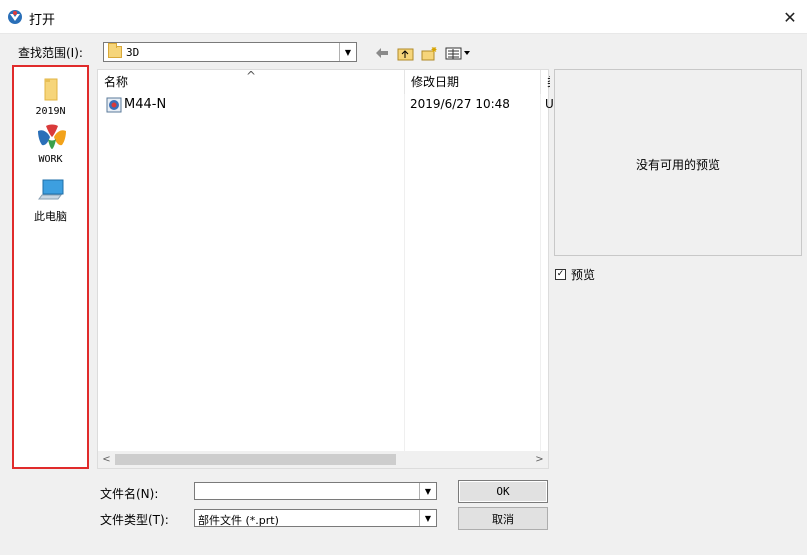 The image size is (807, 555). Describe the element at coordinates (403, 17) in the screenshot. I see `title-bar: 打开 ✕` at that location.